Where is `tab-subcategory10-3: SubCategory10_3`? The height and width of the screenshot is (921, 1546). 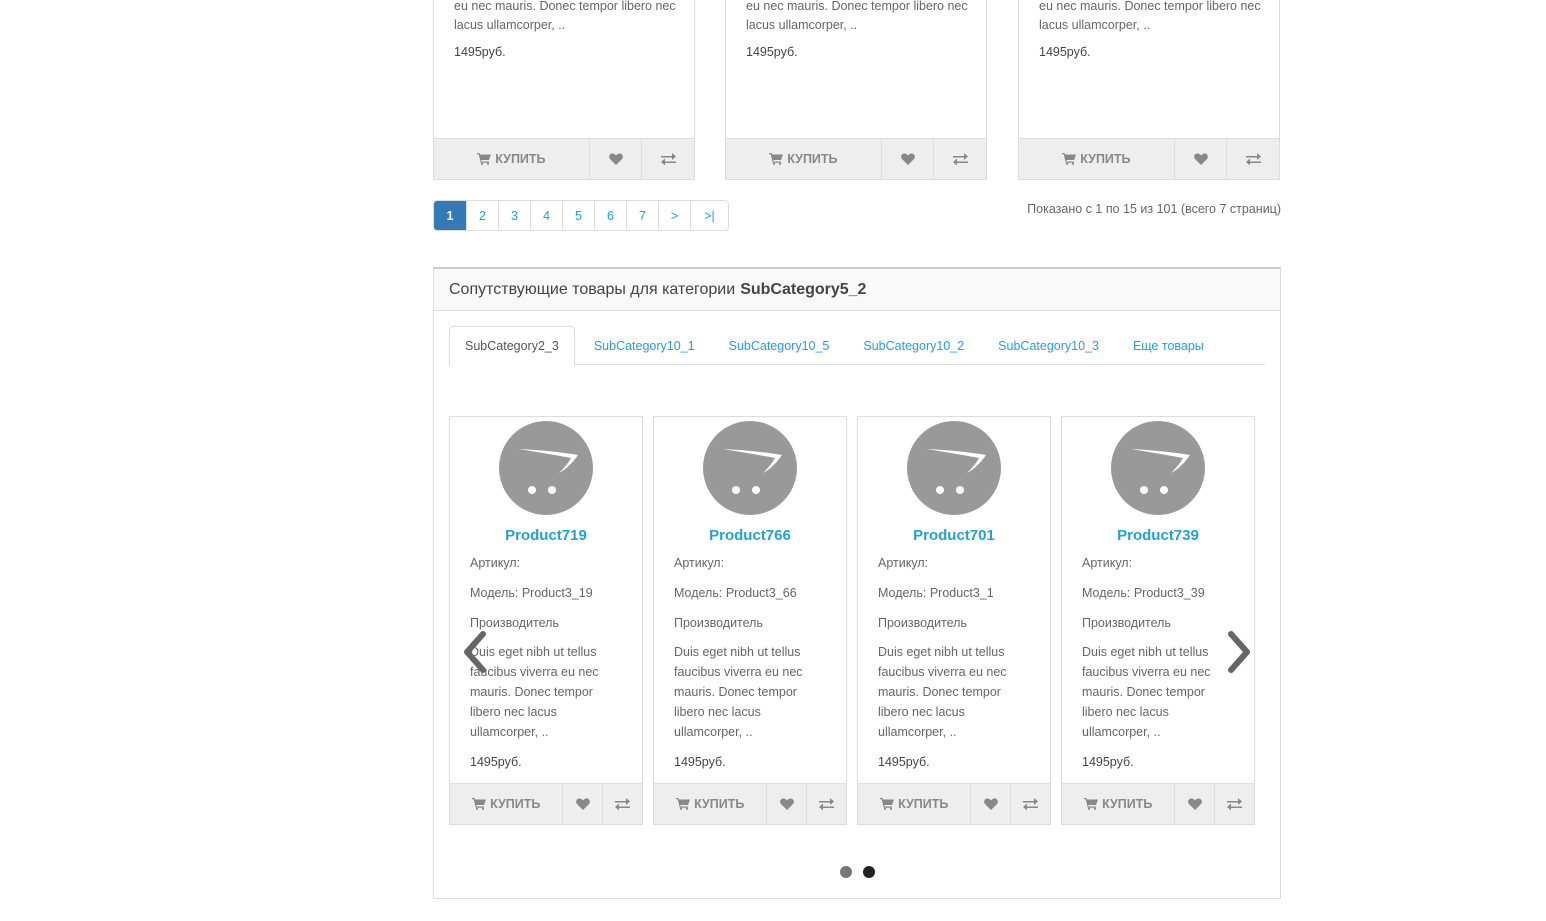
tab-subcategory10-3: SubCategory10_3 is located at coordinates (1048, 345).